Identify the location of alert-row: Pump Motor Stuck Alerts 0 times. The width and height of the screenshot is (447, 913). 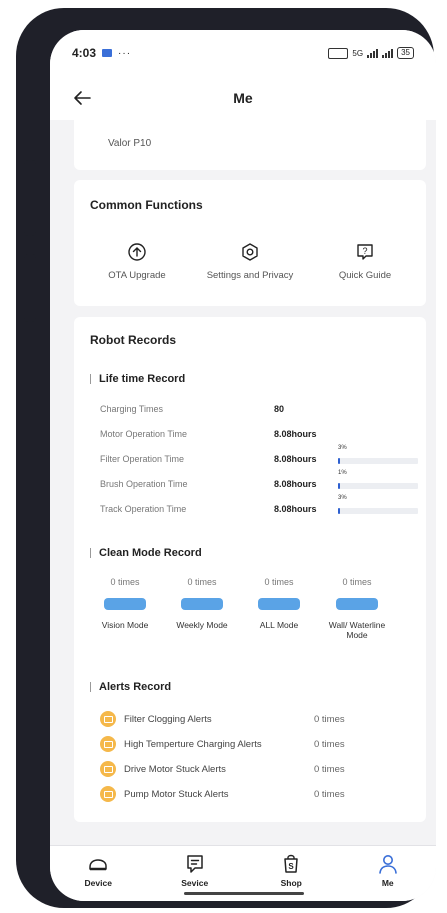
(260, 794).